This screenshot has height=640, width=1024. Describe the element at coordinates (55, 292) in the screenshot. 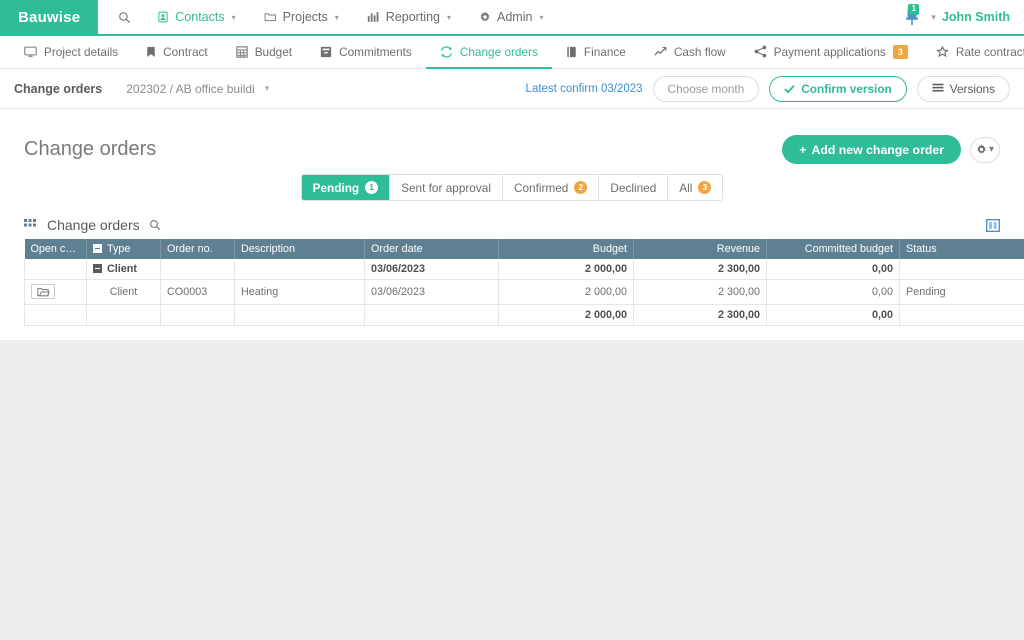

I see `open-change-order-cell` at that location.